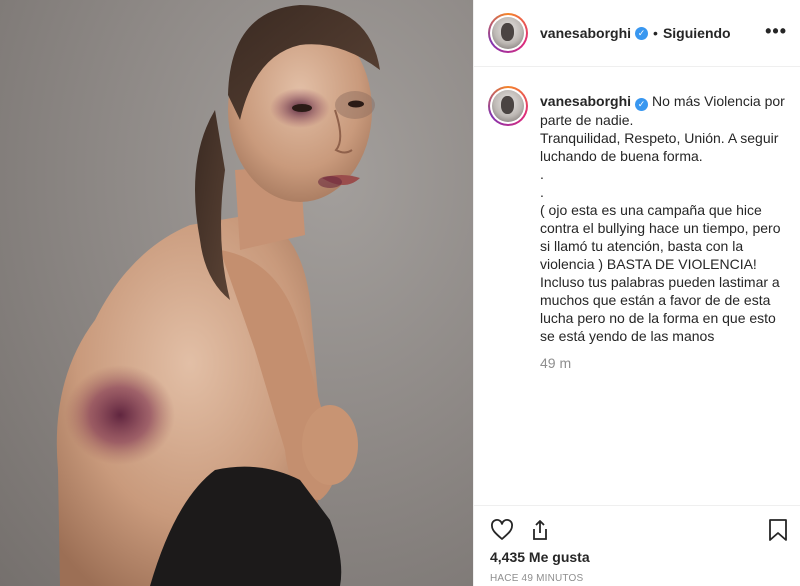  What do you see at coordinates (658, 317) in the screenshot?
I see `caption-line: lucha pero no de la forma en que esto` at bounding box center [658, 317].